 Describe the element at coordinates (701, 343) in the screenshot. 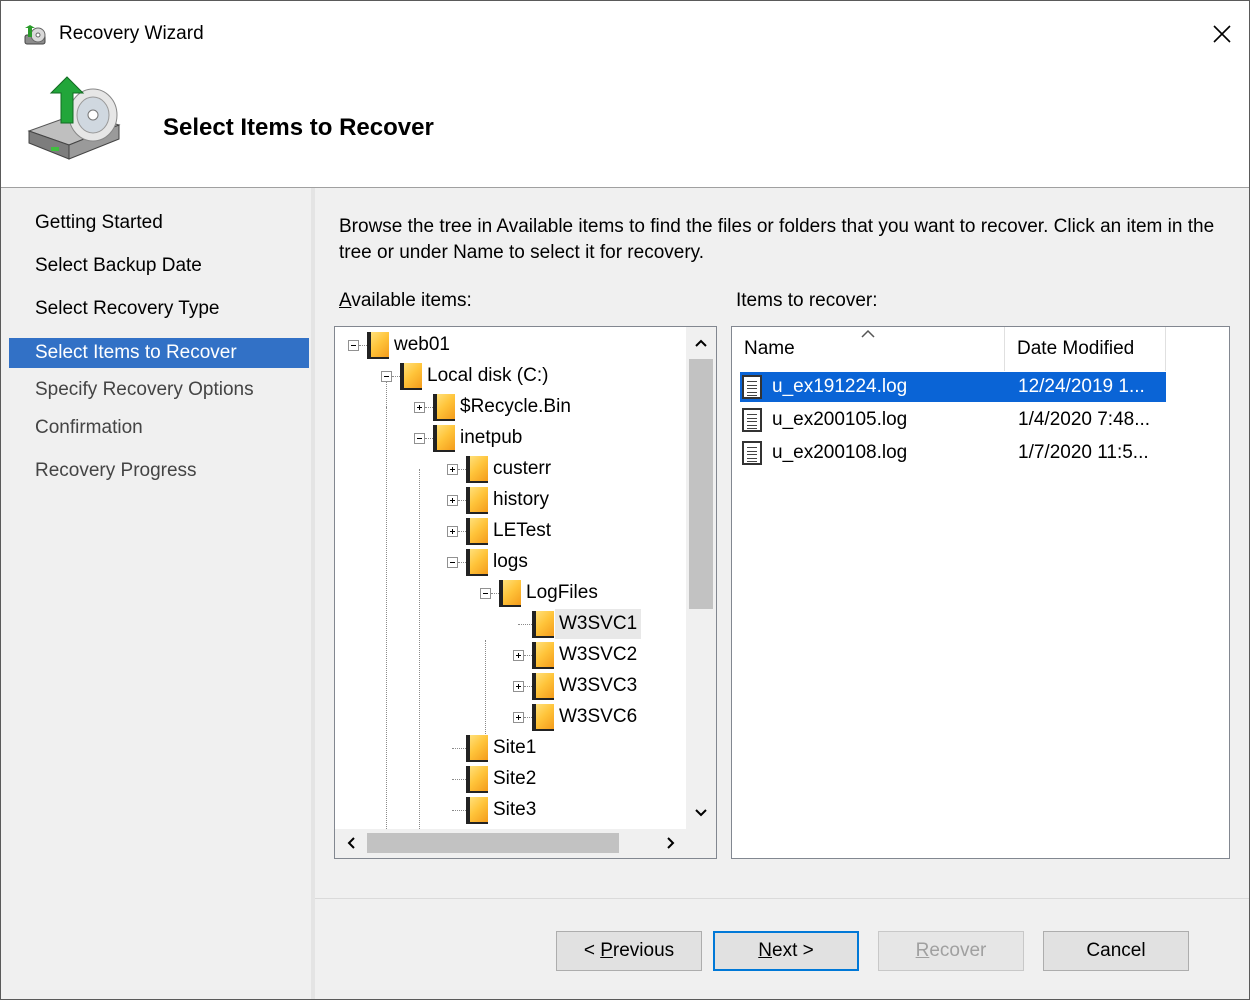

I see `scroll-up-icon` at that location.